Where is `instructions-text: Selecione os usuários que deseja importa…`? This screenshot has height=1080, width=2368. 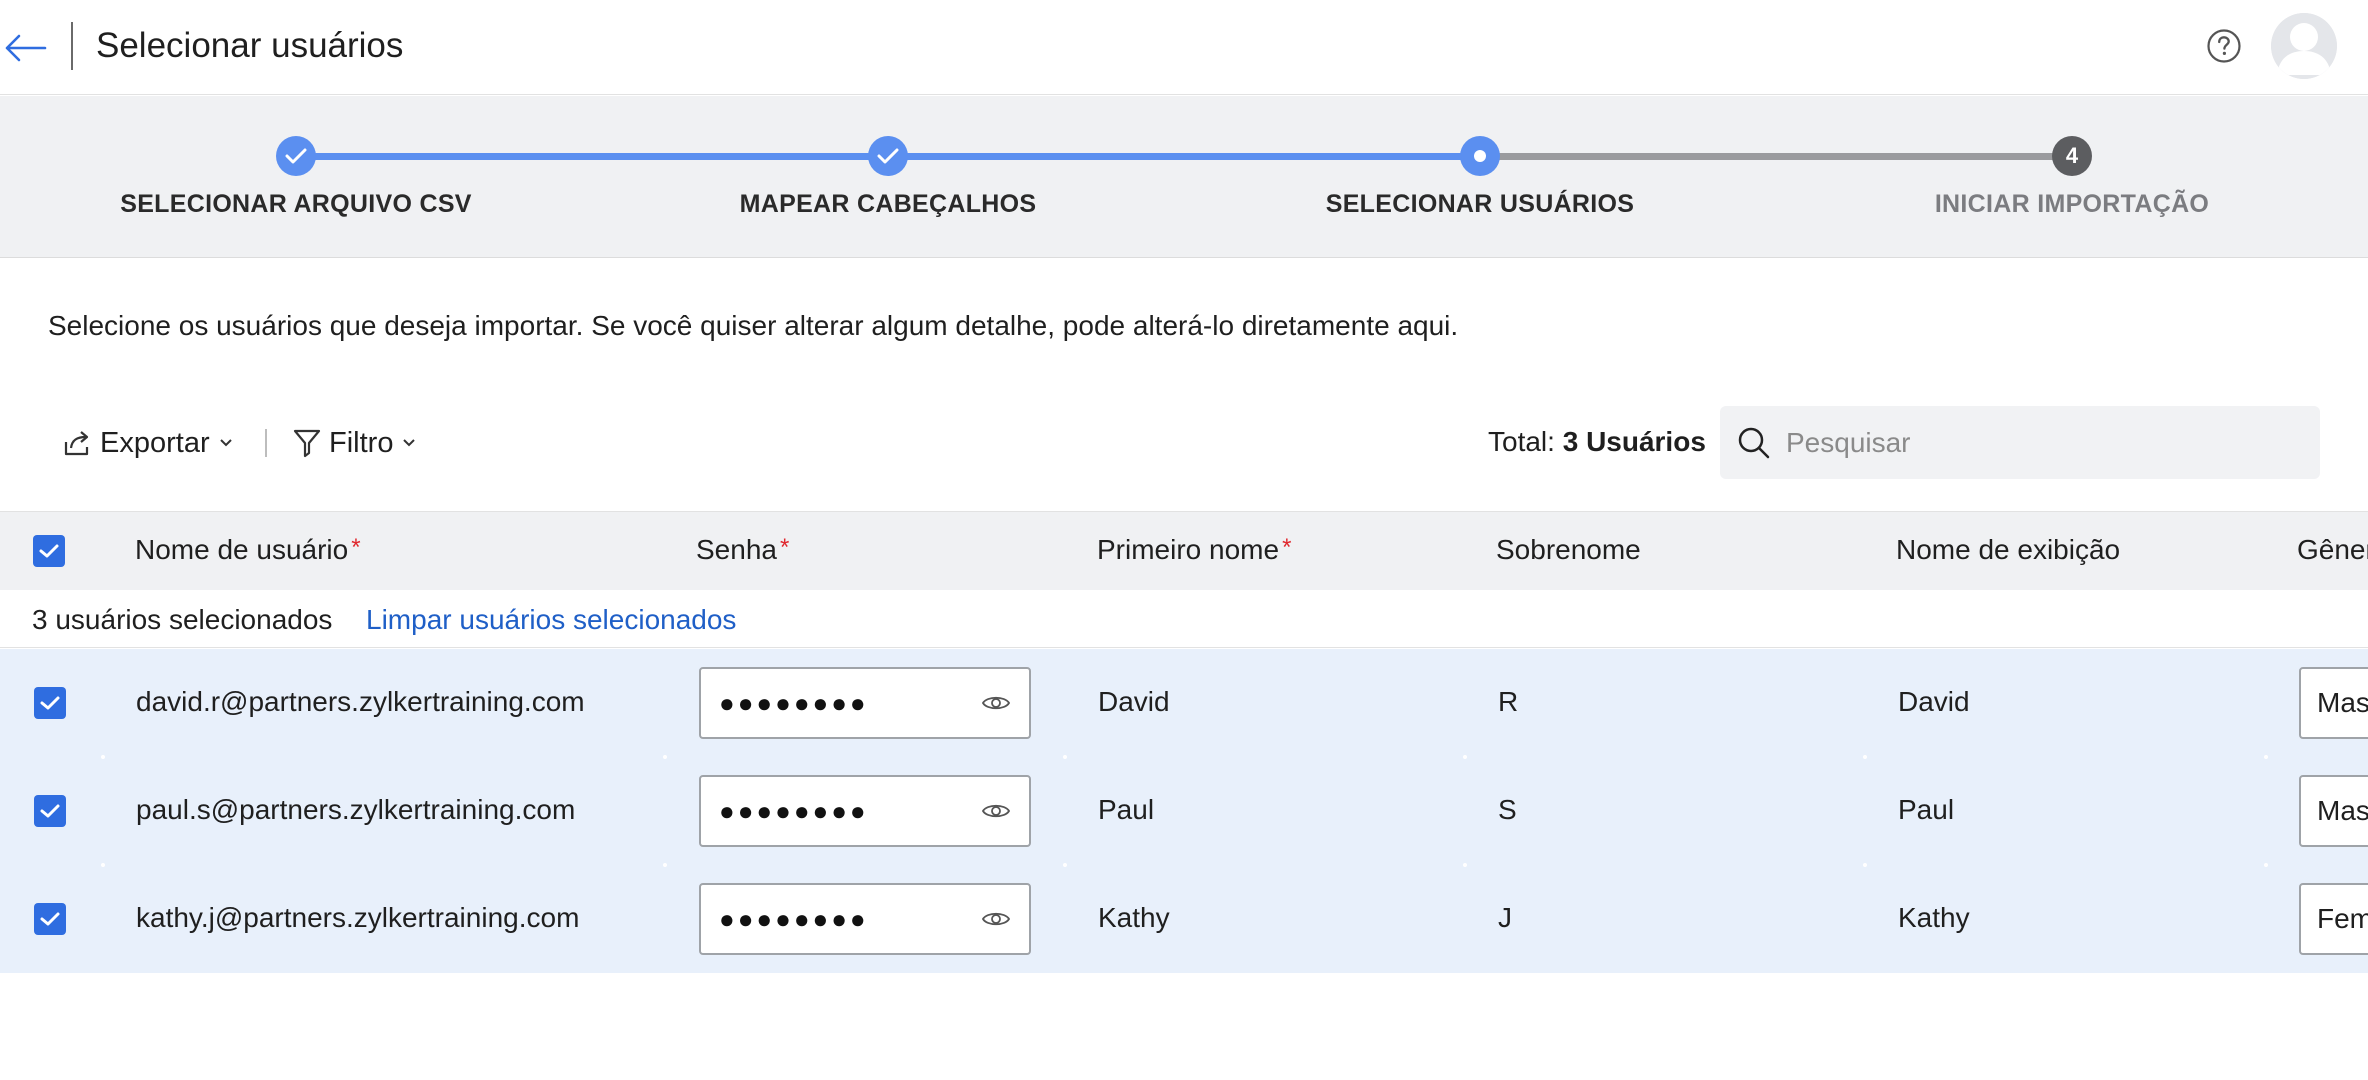 instructions-text: Selecione os usuários que deseja importa… is located at coordinates (753, 325).